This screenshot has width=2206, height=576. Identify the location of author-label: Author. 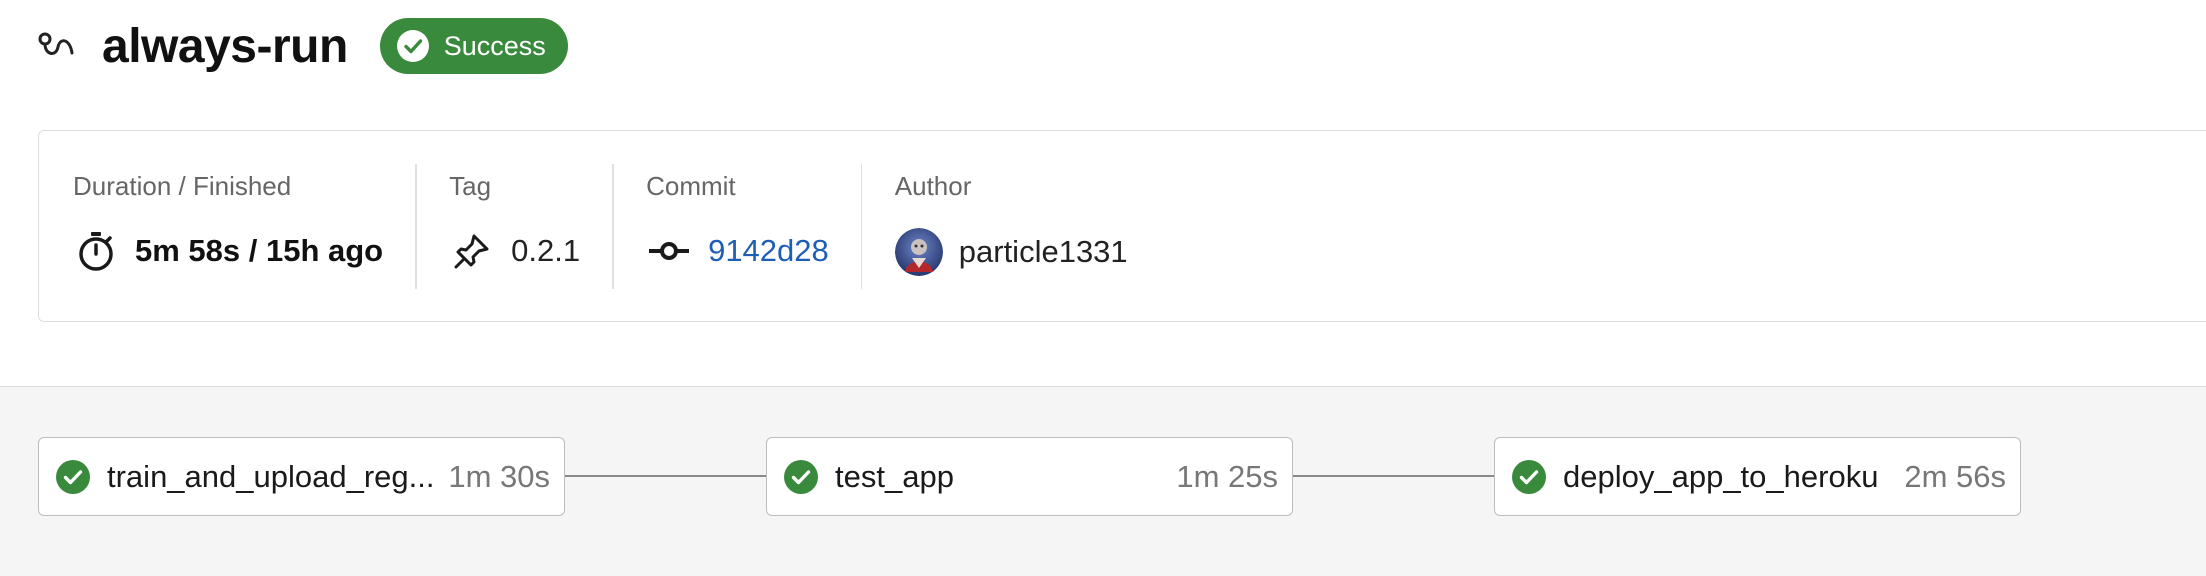
(933, 186).